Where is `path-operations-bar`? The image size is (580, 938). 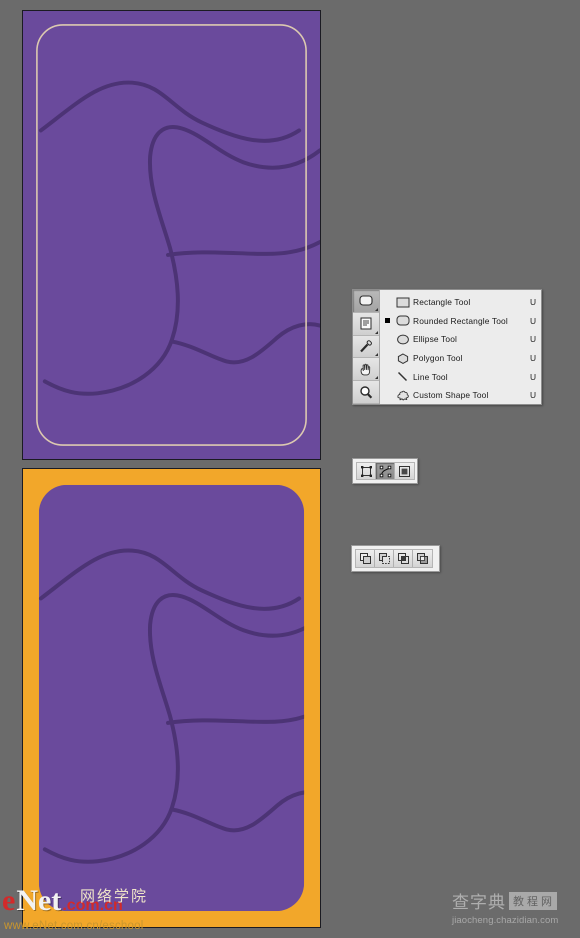 path-operations-bar is located at coordinates (395, 558).